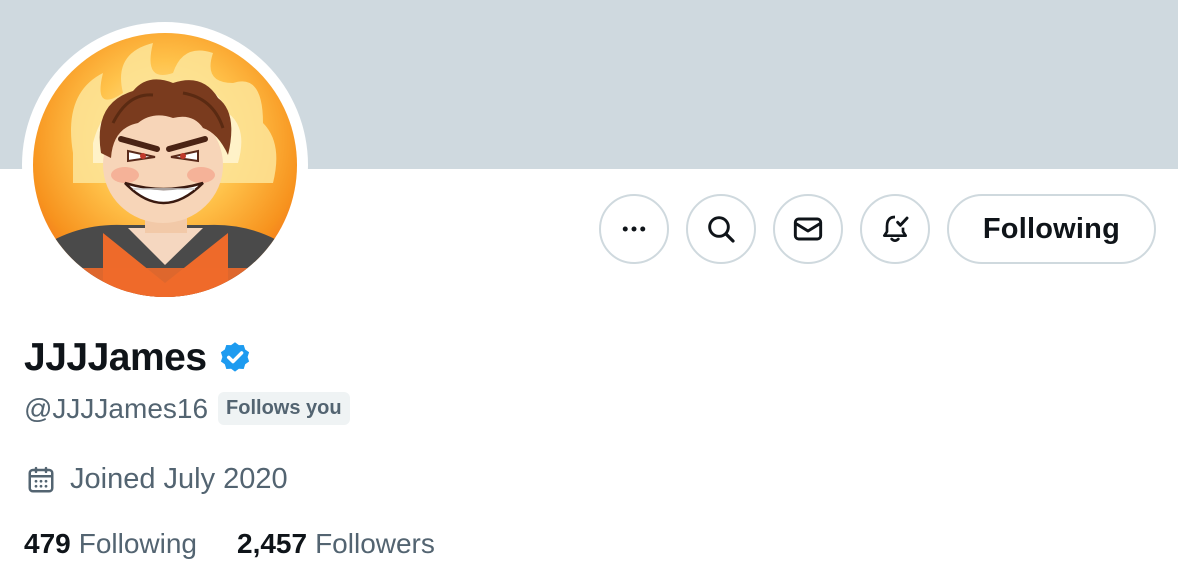  I want to click on display-name: JJJJames, so click(115, 357).